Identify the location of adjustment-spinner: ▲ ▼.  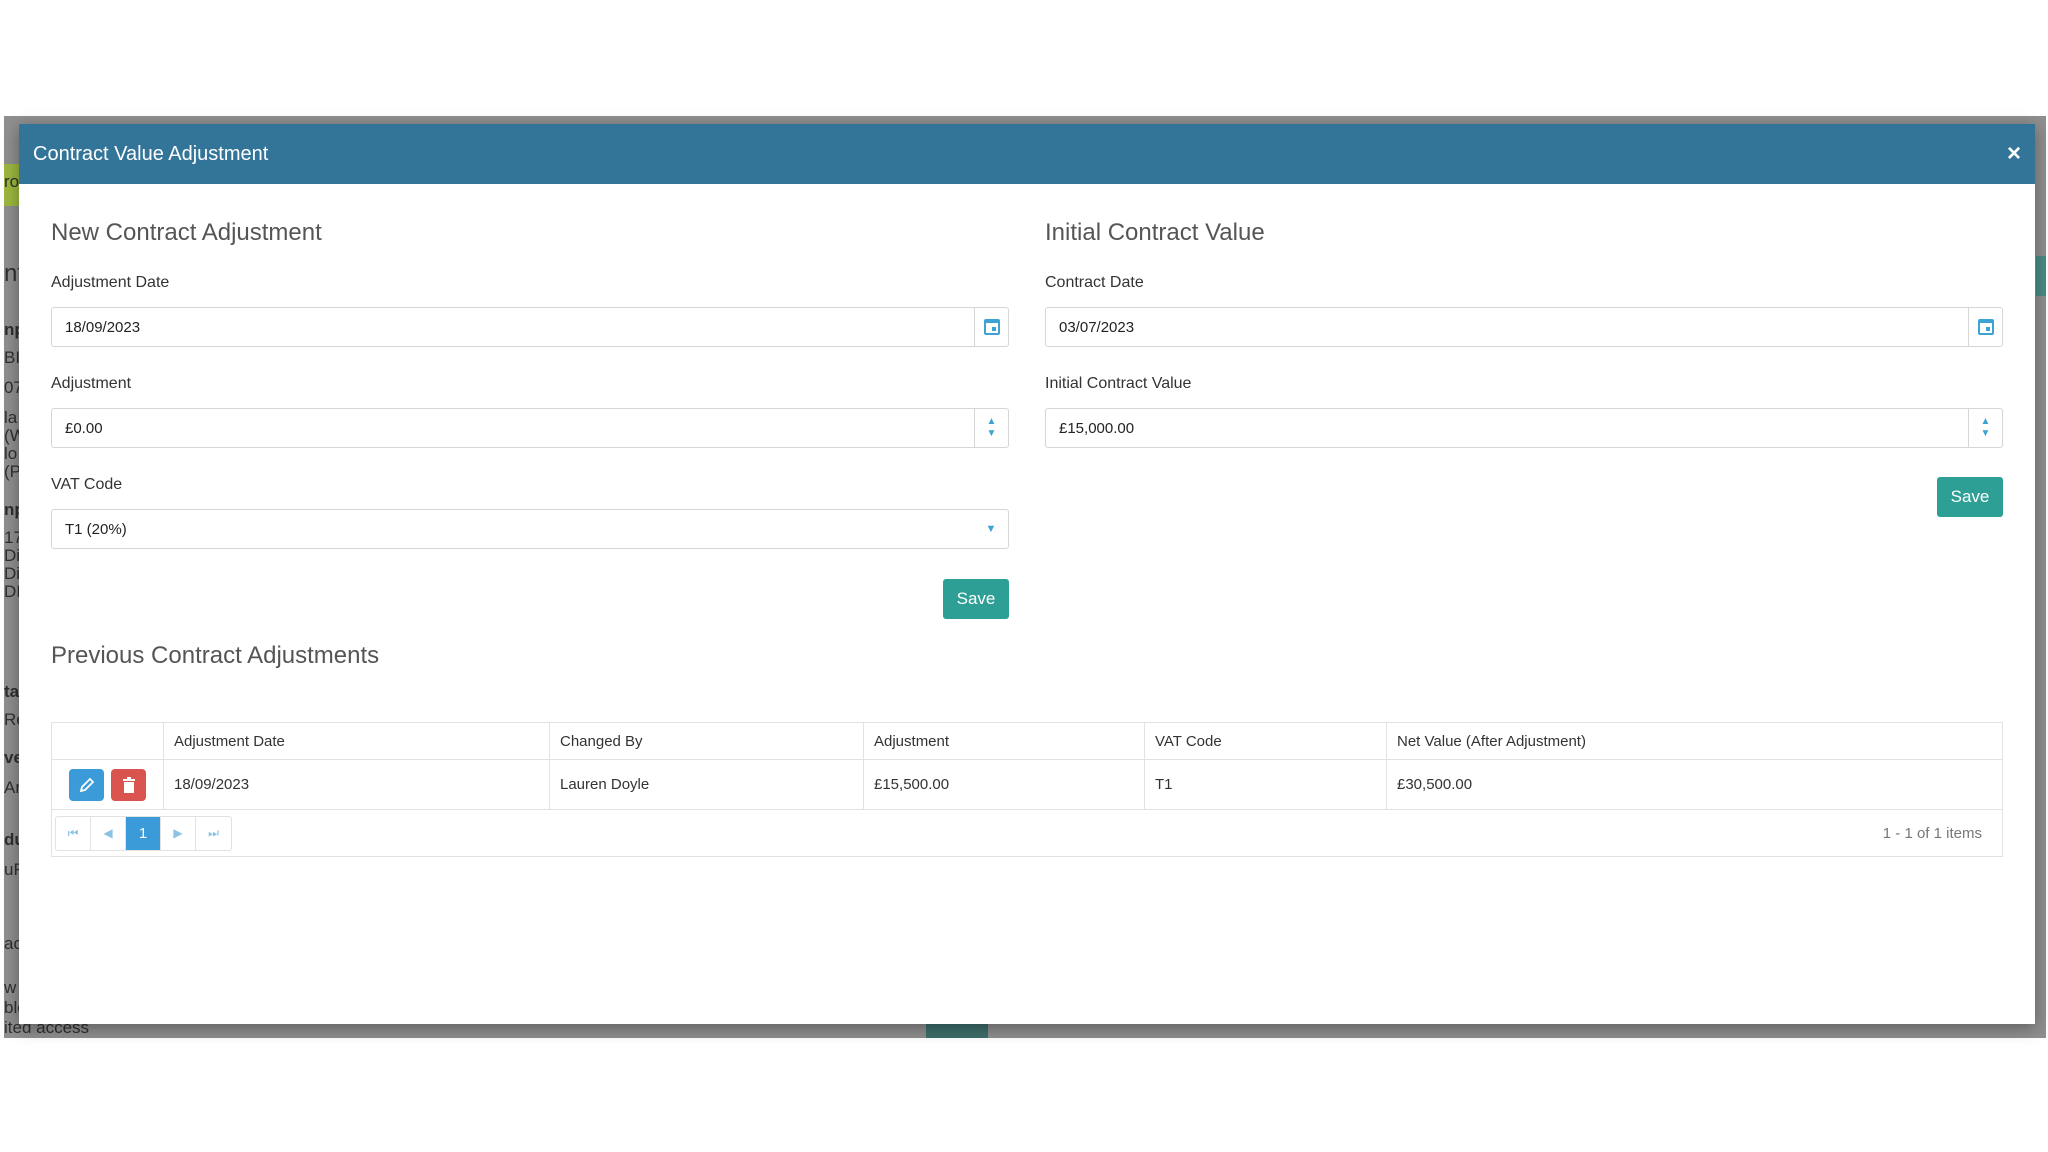
(991, 428).